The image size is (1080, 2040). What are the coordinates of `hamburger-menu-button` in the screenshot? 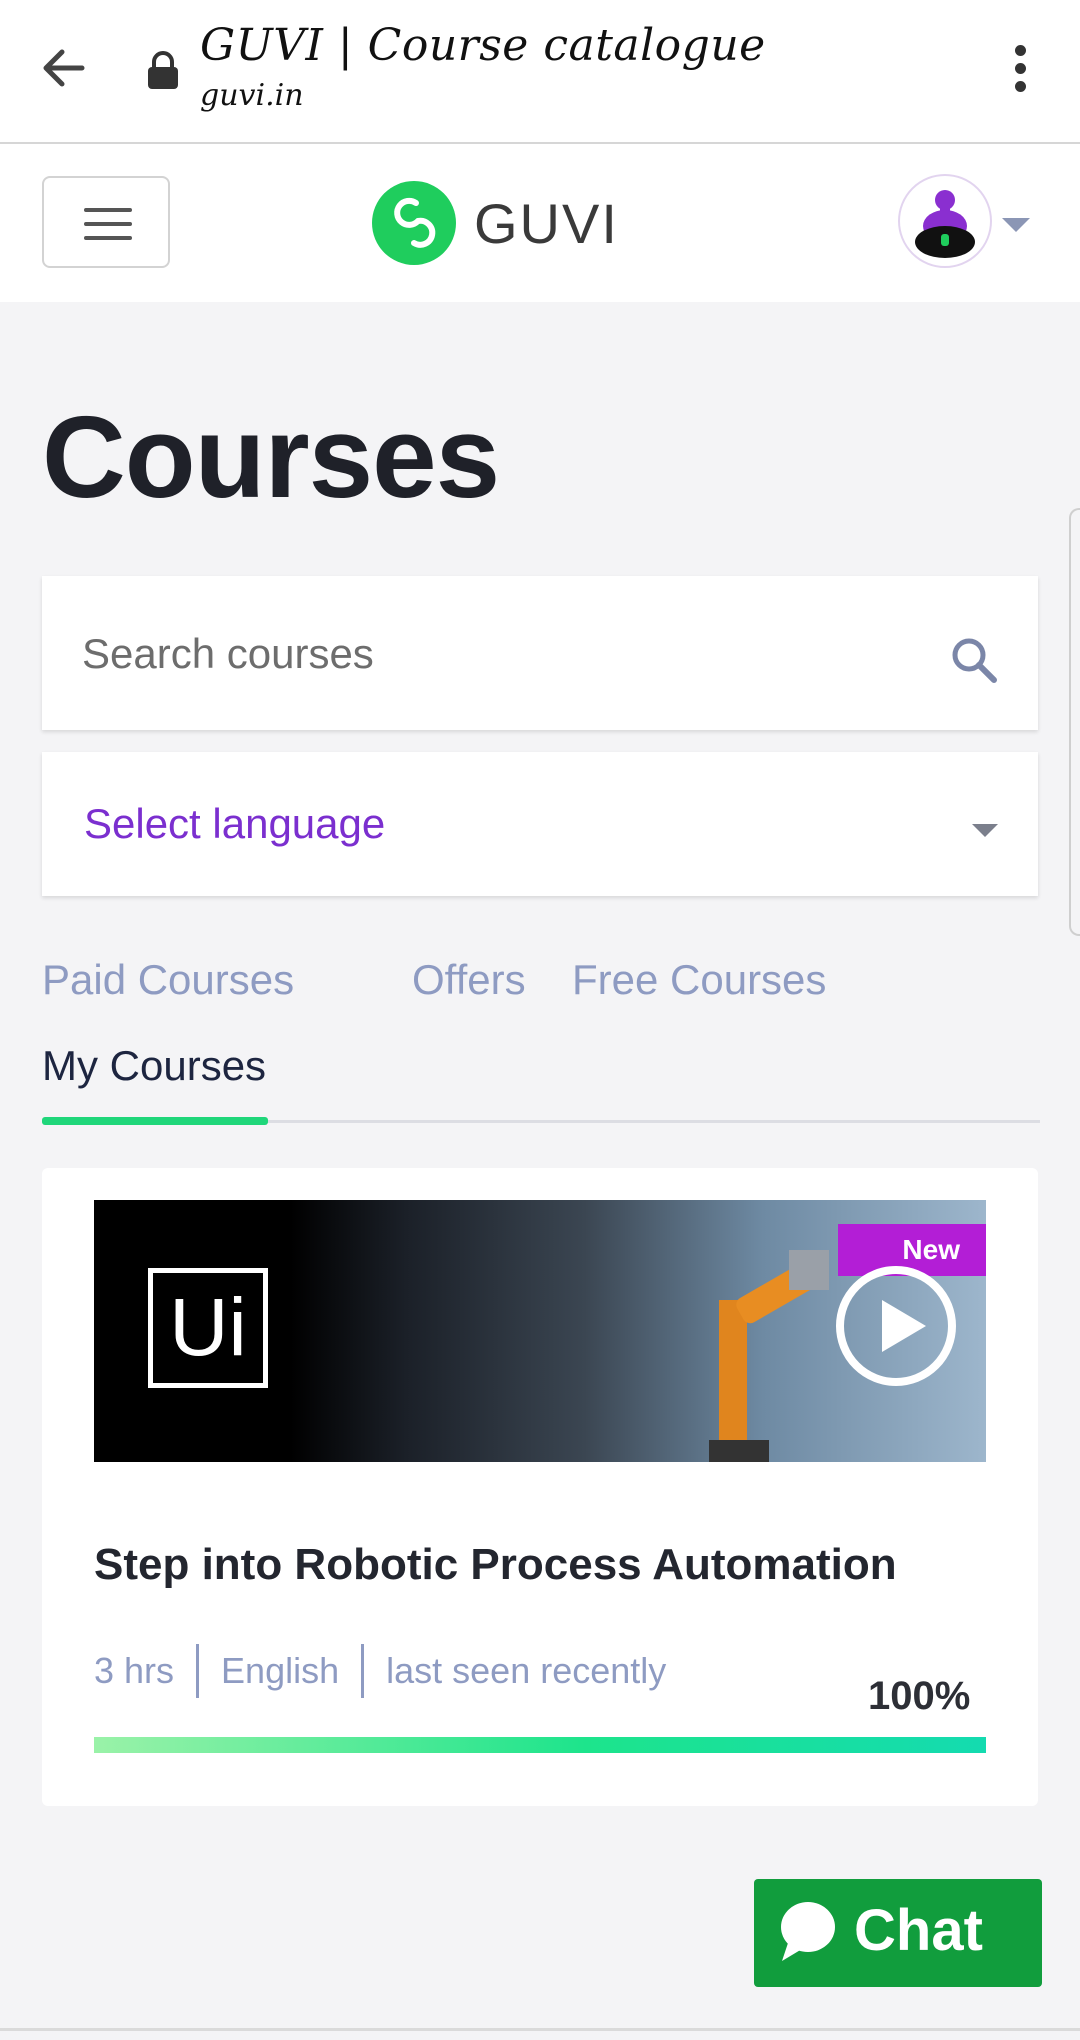 It's located at (106, 222).